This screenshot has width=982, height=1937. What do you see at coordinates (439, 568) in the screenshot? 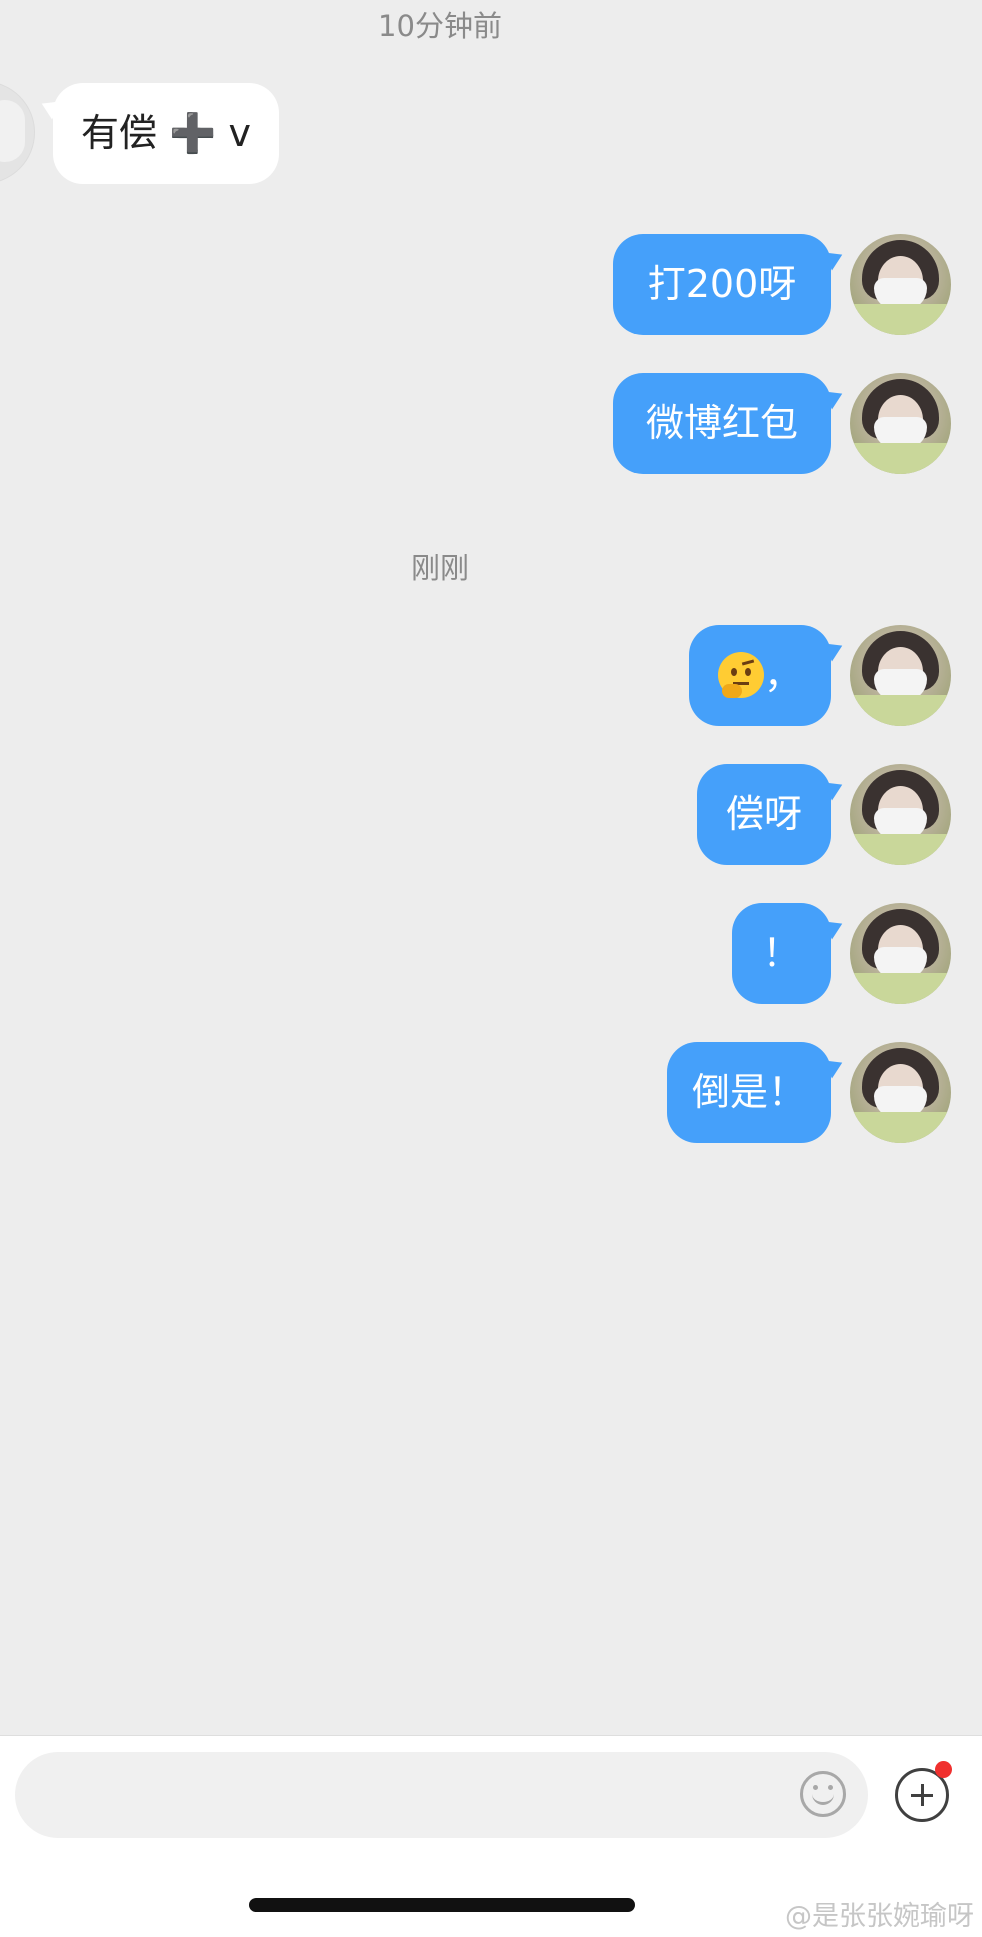
I see `timestamp: 刚刚` at bounding box center [439, 568].